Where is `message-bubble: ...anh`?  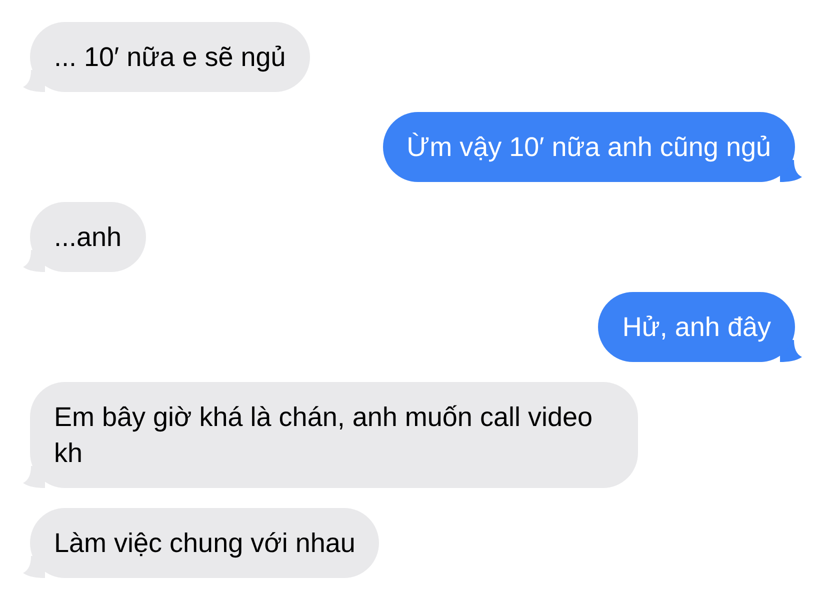
message-bubble: ...anh is located at coordinates (88, 237).